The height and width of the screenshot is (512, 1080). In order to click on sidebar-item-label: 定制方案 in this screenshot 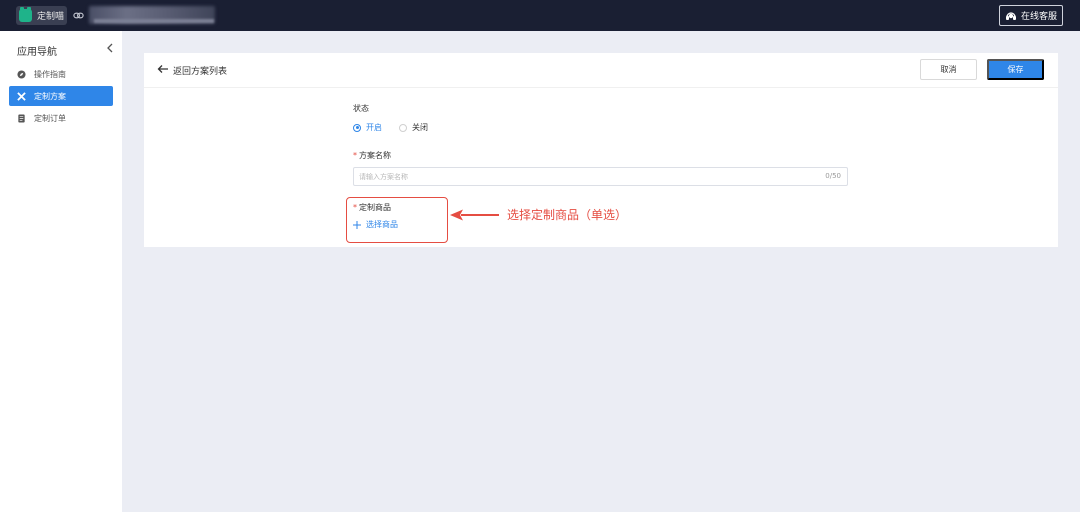, I will do `click(50, 96)`.